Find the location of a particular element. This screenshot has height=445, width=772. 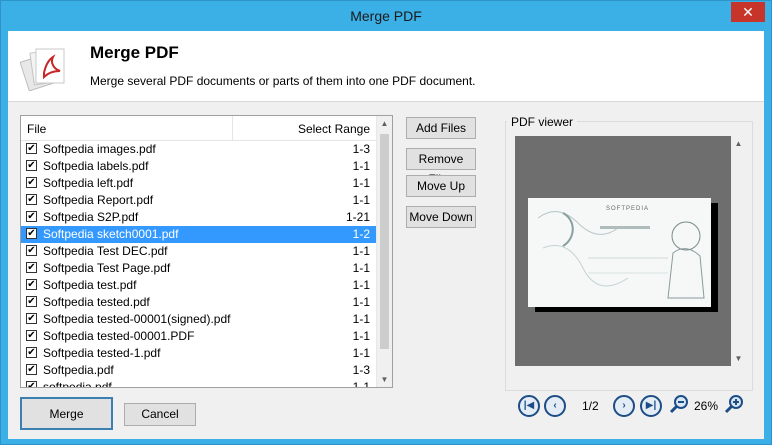

title-bar: Merge PDF ✕ is located at coordinates (386, 16).